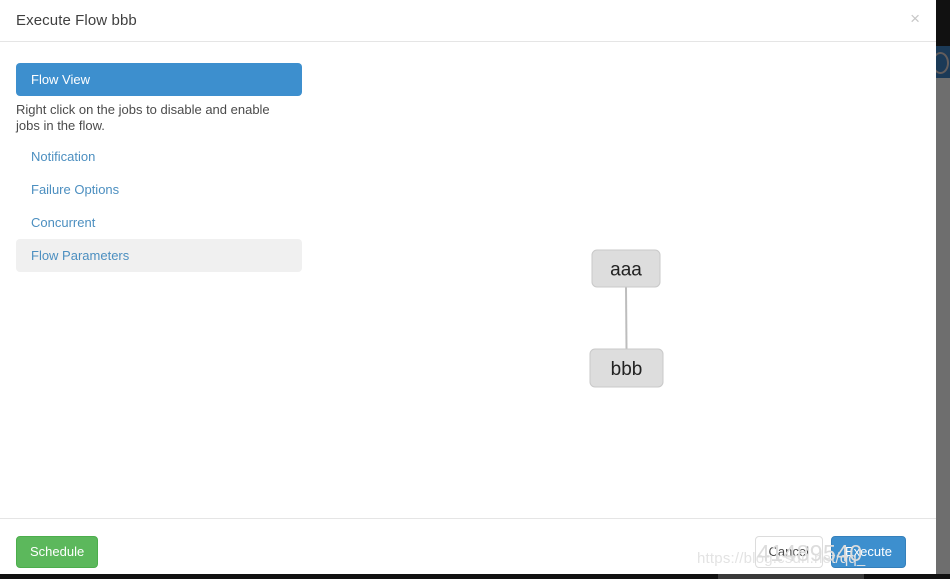 This screenshot has width=950, height=579. I want to click on flow-node: aaa, so click(626, 268).